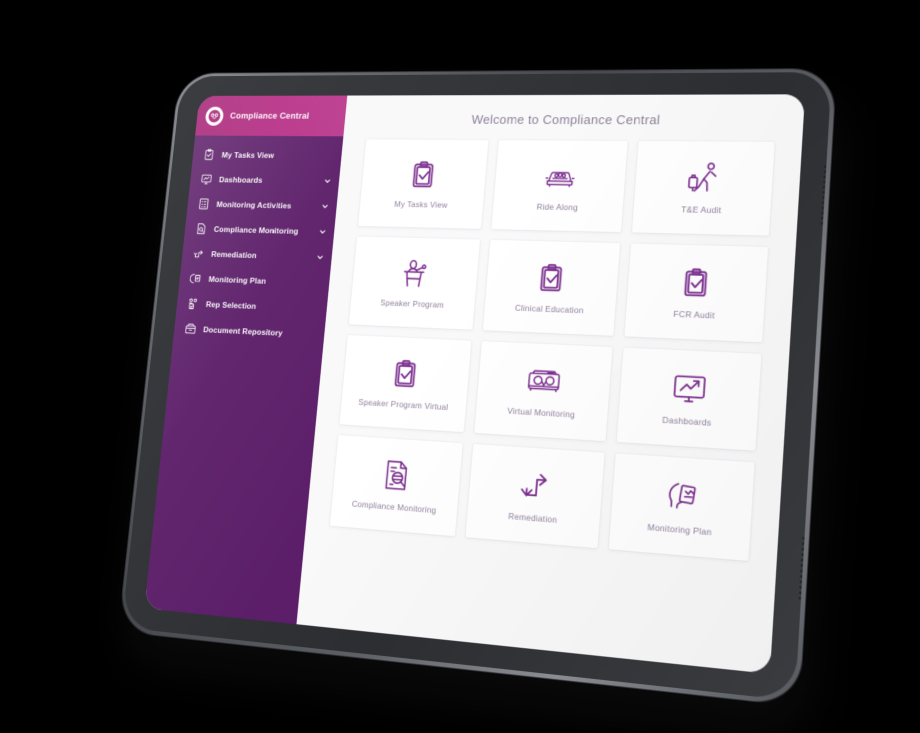 The height and width of the screenshot is (733, 920). What do you see at coordinates (412, 304) in the screenshot?
I see `card-label: Speaker Program` at bounding box center [412, 304].